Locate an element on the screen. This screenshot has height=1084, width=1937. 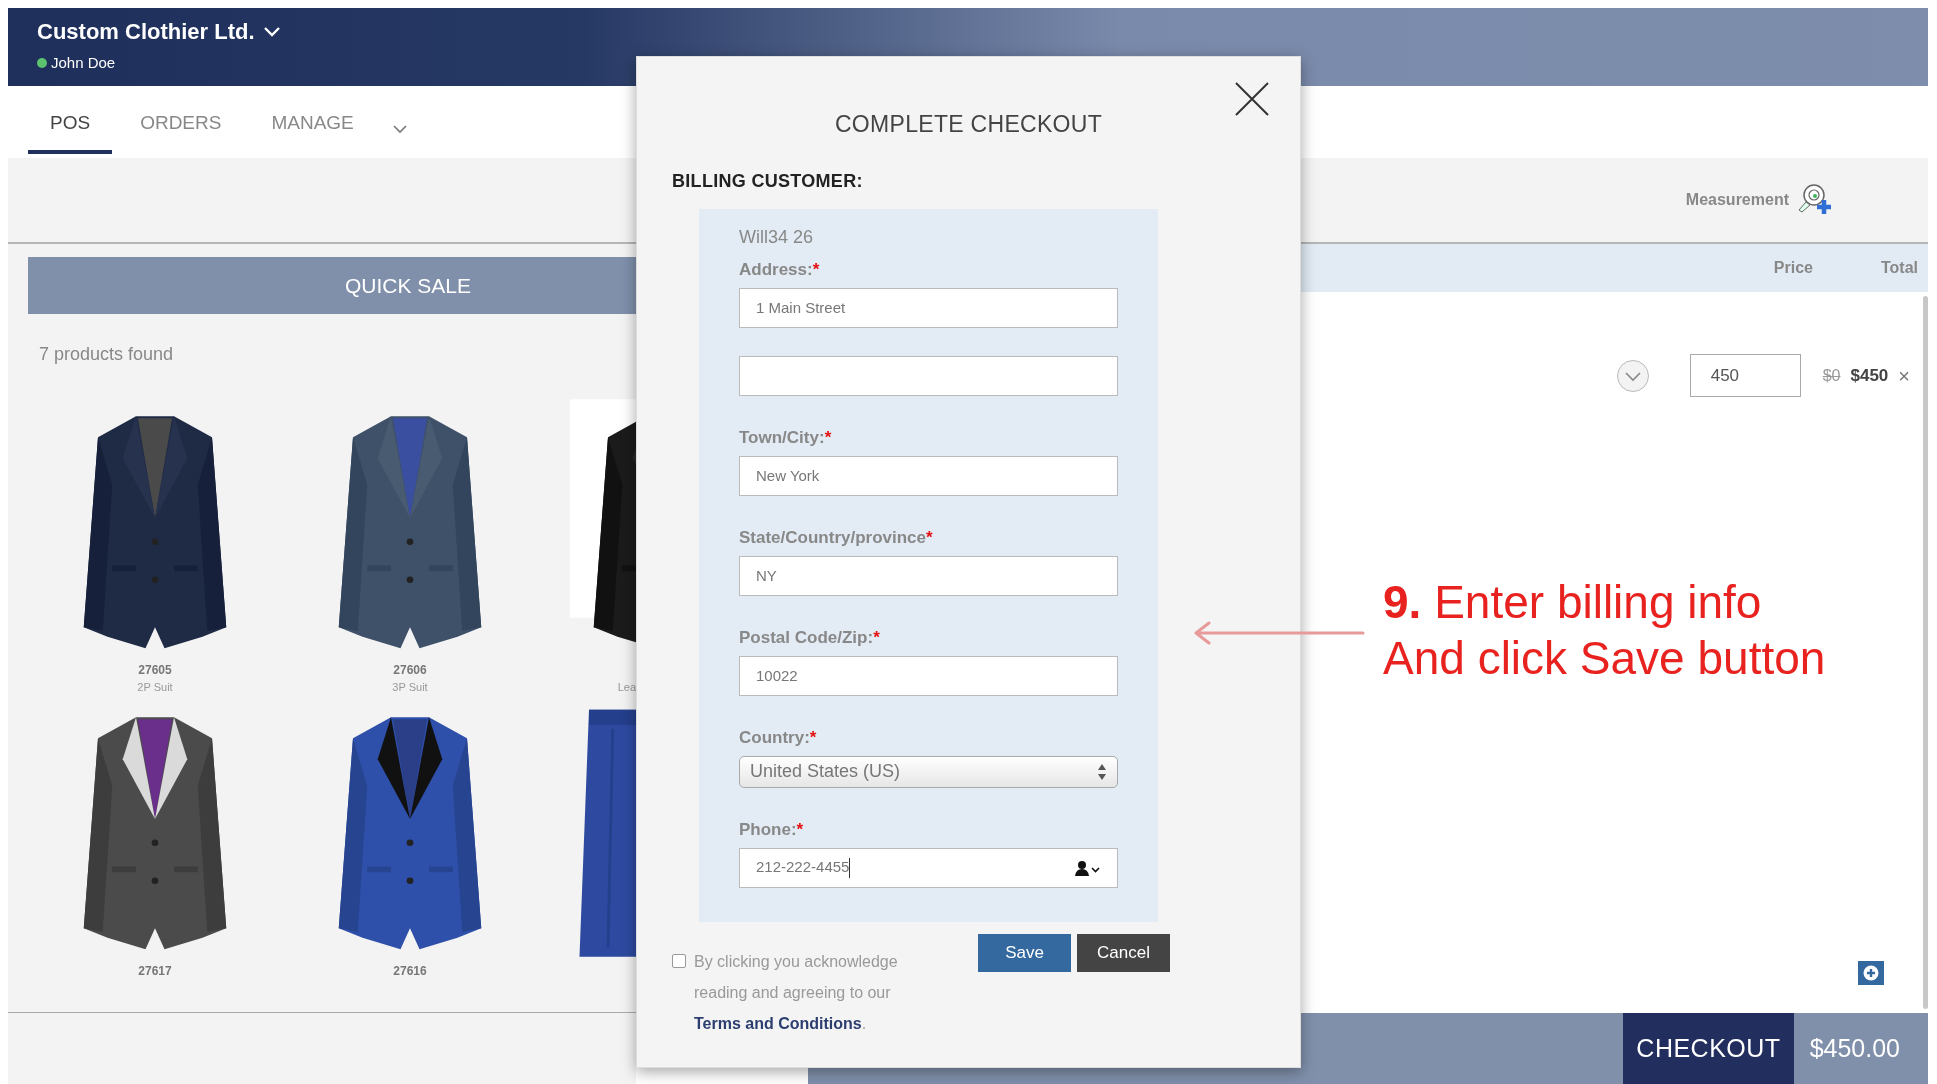
input-field: 1 Main Street is located at coordinates (928, 307).